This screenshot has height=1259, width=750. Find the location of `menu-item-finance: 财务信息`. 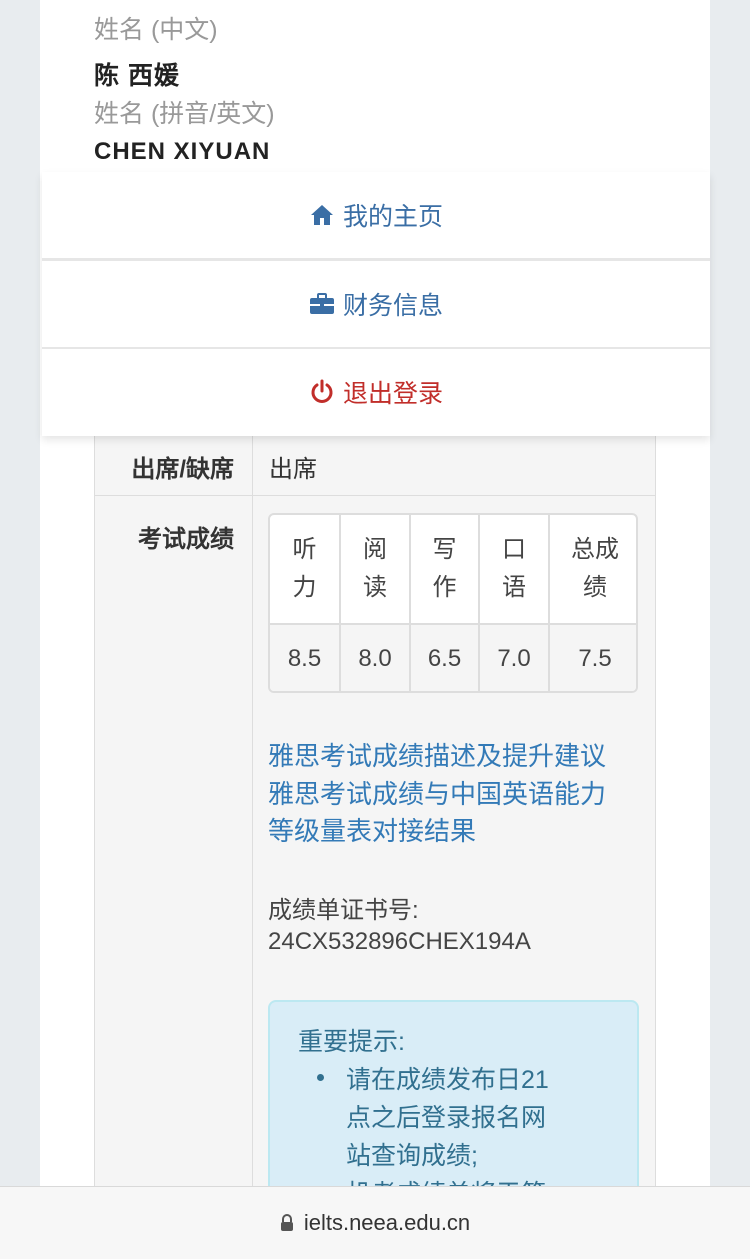

menu-item-finance: 财务信息 is located at coordinates (376, 304).